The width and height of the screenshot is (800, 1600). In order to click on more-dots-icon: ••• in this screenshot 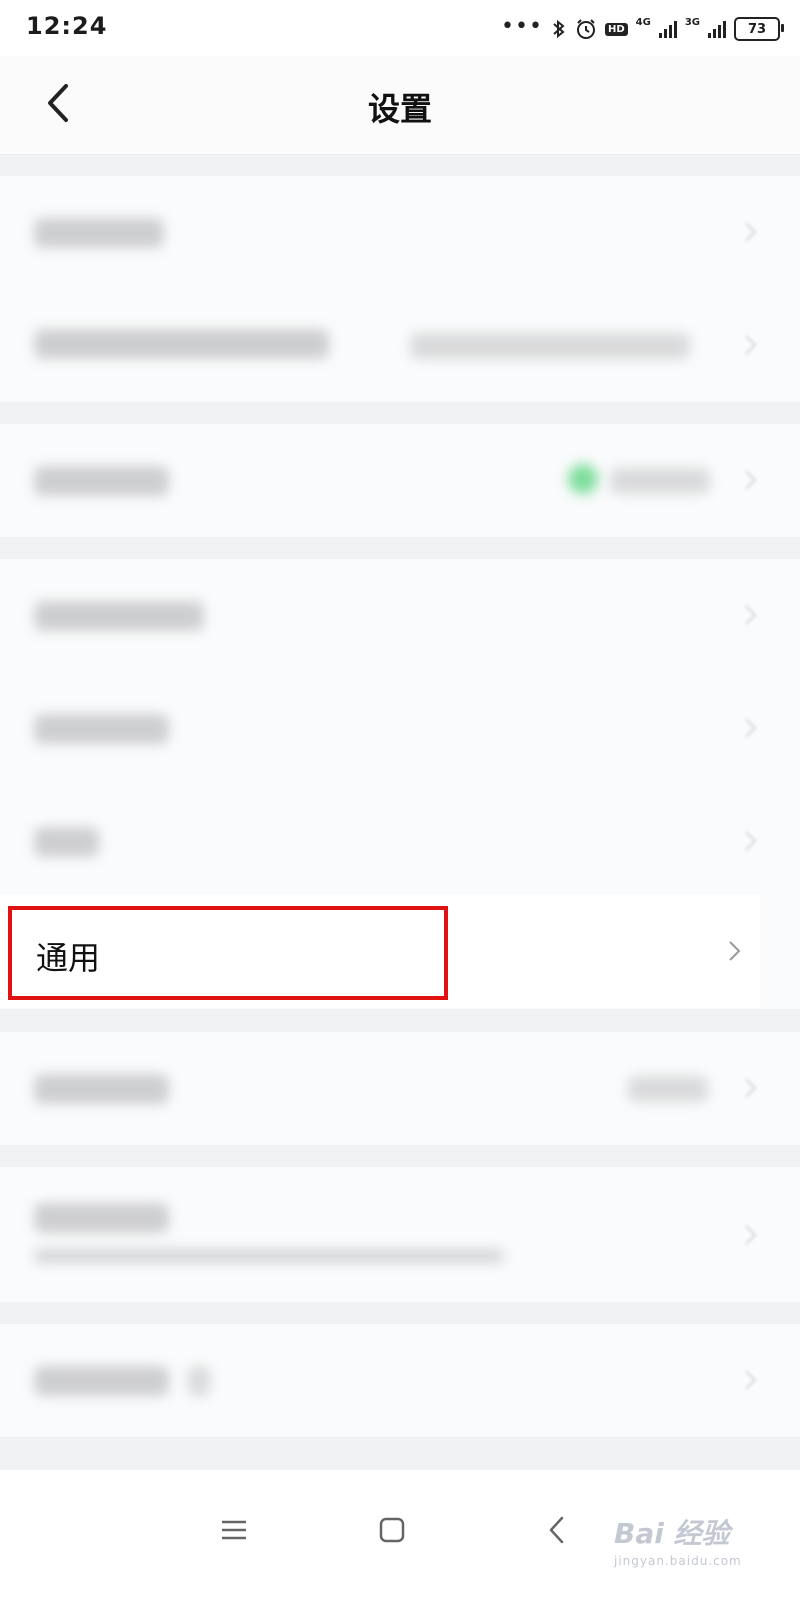, I will do `click(522, 26)`.